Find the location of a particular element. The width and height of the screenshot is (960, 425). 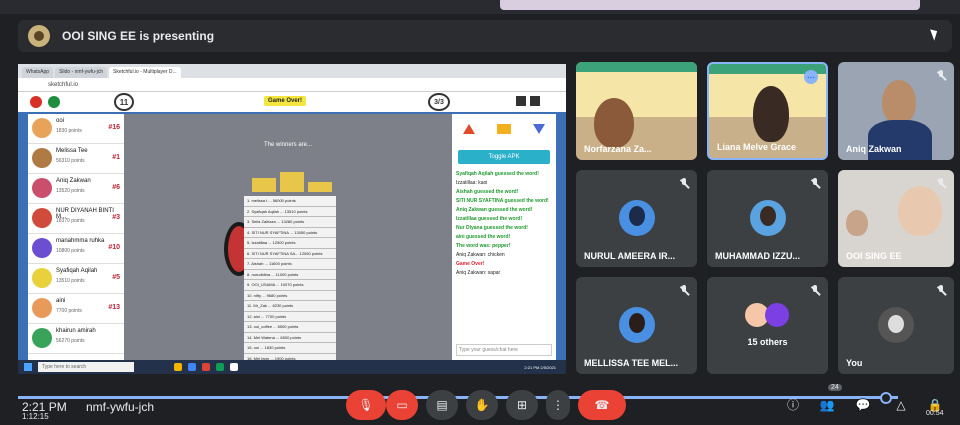

player-name: aini is located at coordinates (61, 301).